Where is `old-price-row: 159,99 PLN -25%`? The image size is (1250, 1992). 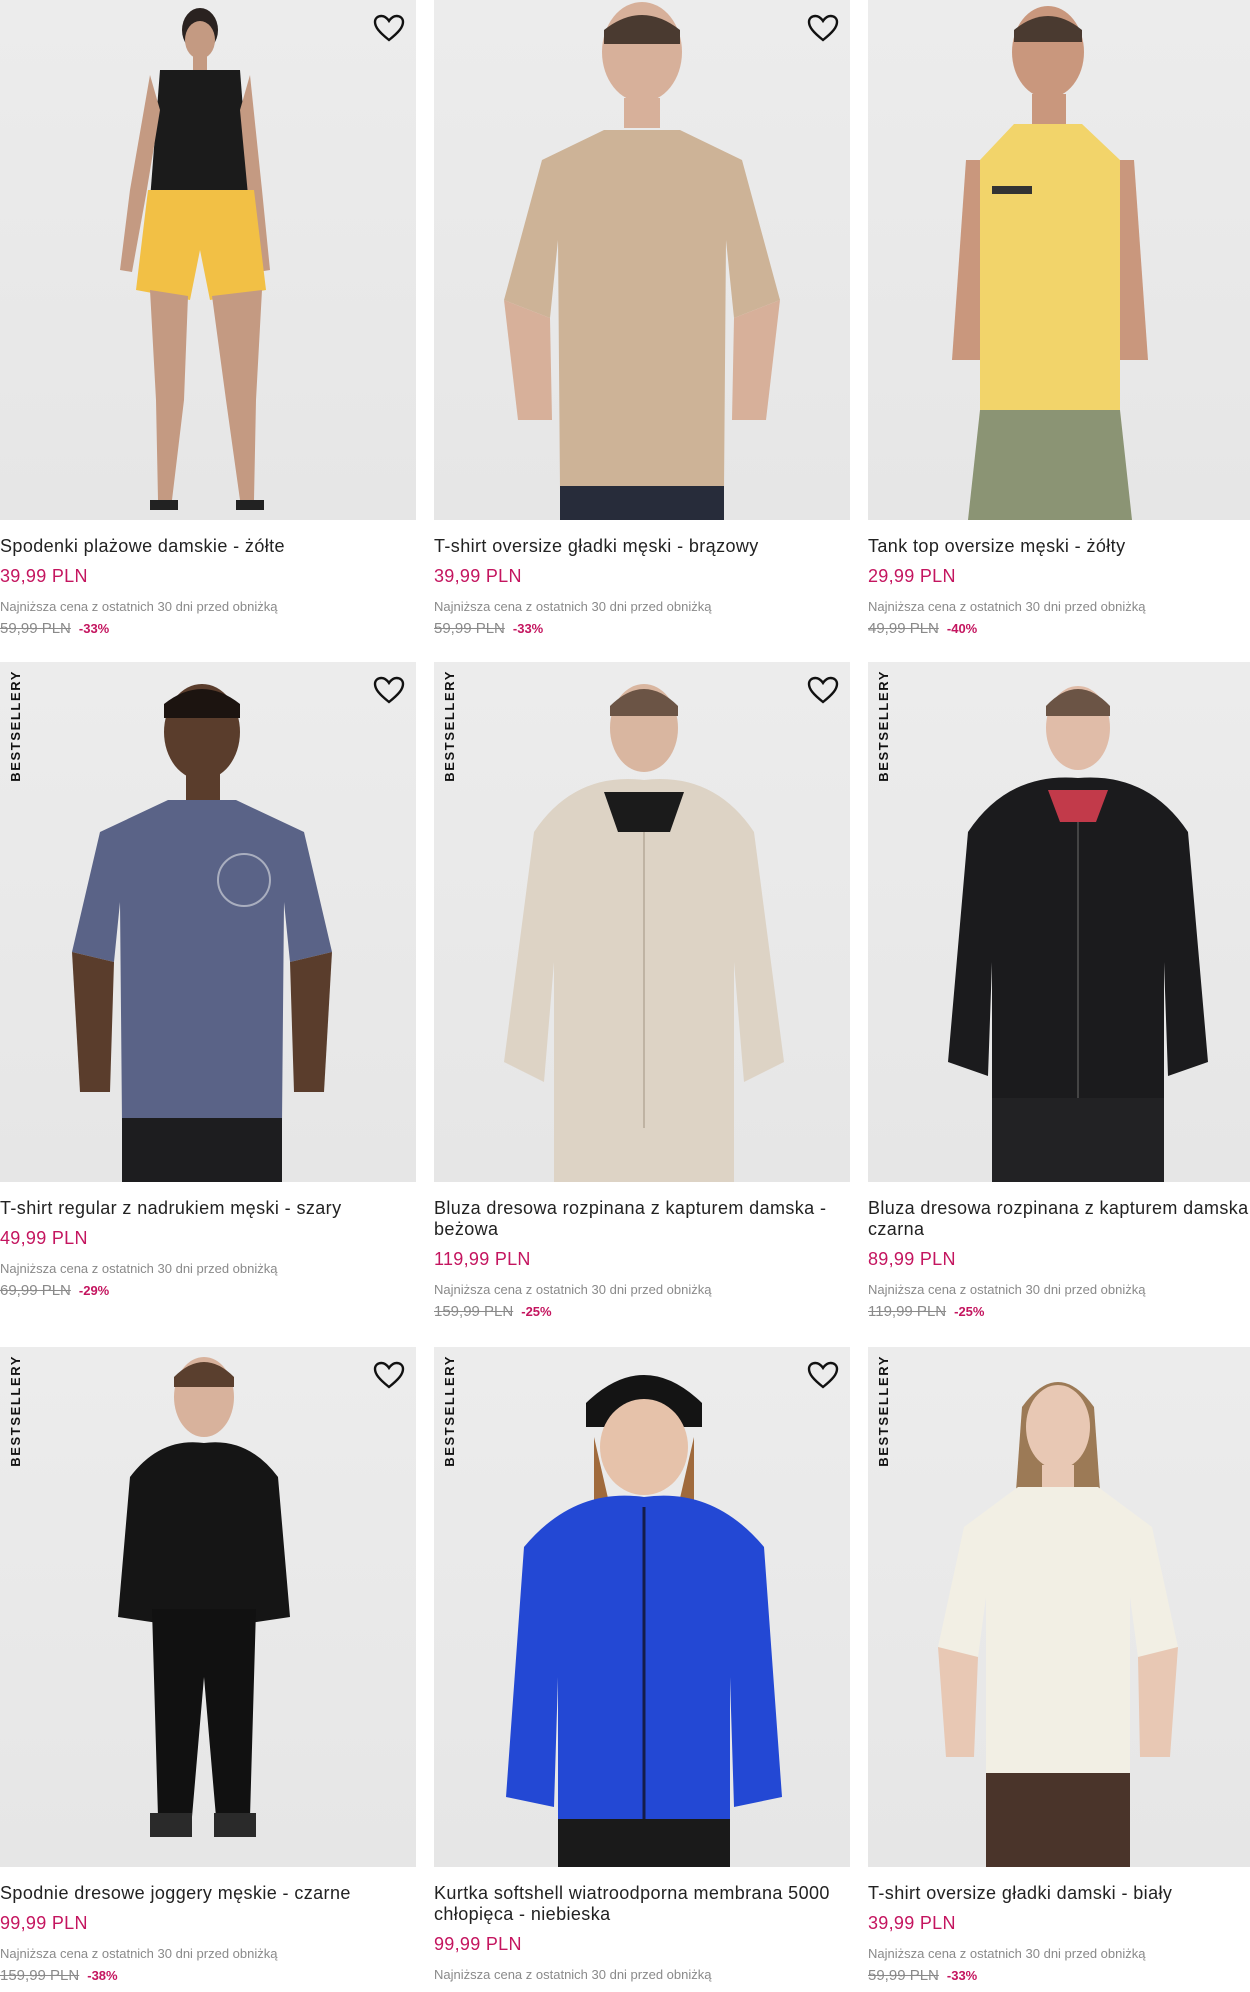 old-price-row: 159,99 PLN -25% is located at coordinates (642, 1311).